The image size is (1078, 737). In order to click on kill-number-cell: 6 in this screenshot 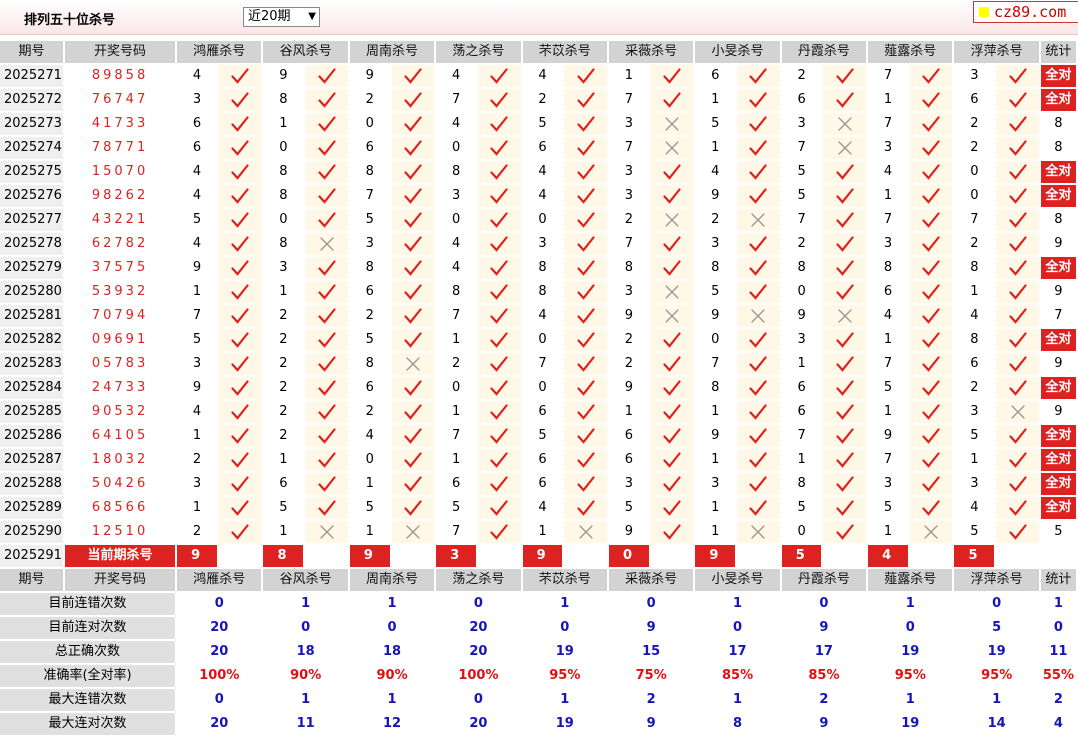, I will do `click(543, 148)`.